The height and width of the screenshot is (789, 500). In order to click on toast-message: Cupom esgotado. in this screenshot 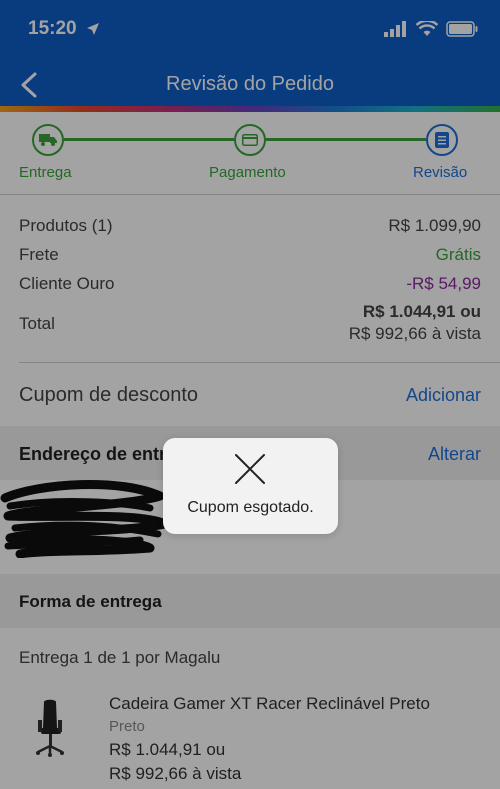, I will do `click(250, 507)`.